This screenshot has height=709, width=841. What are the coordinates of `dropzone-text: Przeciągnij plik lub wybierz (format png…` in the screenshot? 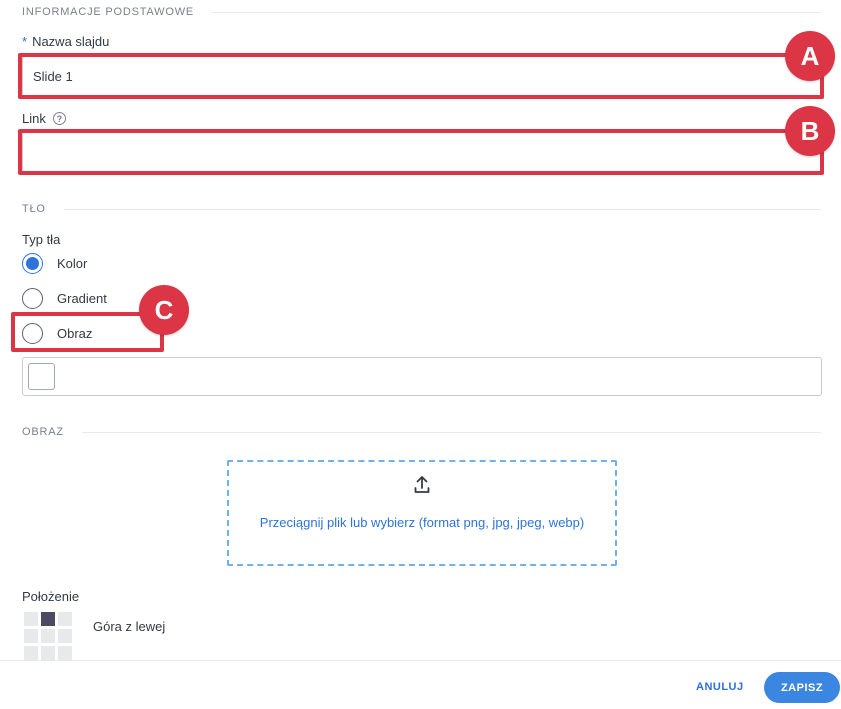 It's located at (422, 522).